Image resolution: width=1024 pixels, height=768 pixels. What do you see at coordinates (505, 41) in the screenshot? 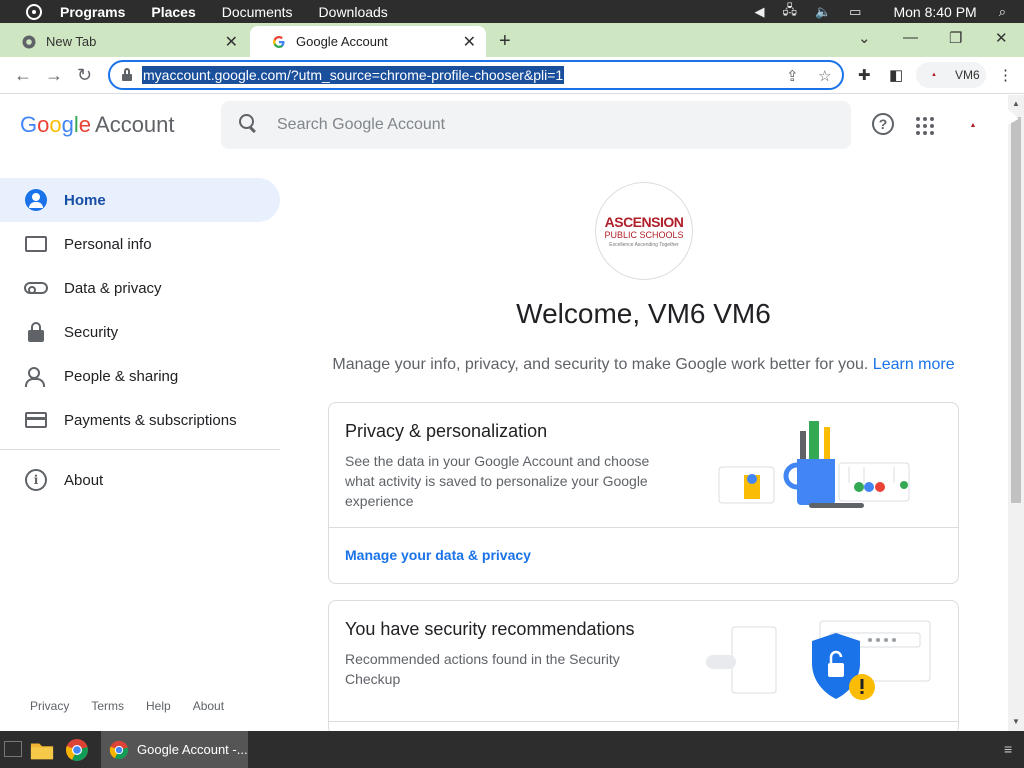
I see `new-tab-plus-icon: +` at bounding box center [505, 41].